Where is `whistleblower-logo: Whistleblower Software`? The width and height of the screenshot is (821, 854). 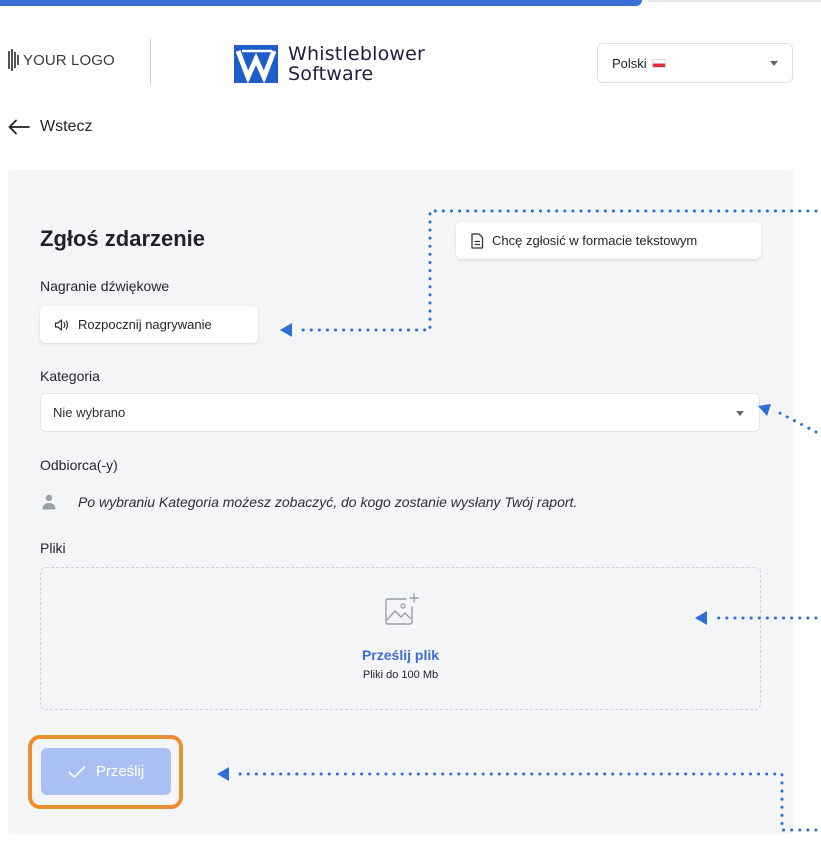
whistleblower-logo: Whistleblower Software is located at coordinates (329, 64).